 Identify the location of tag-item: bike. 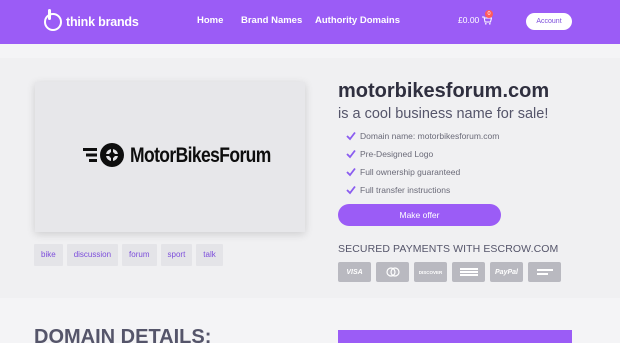
(48, 255).